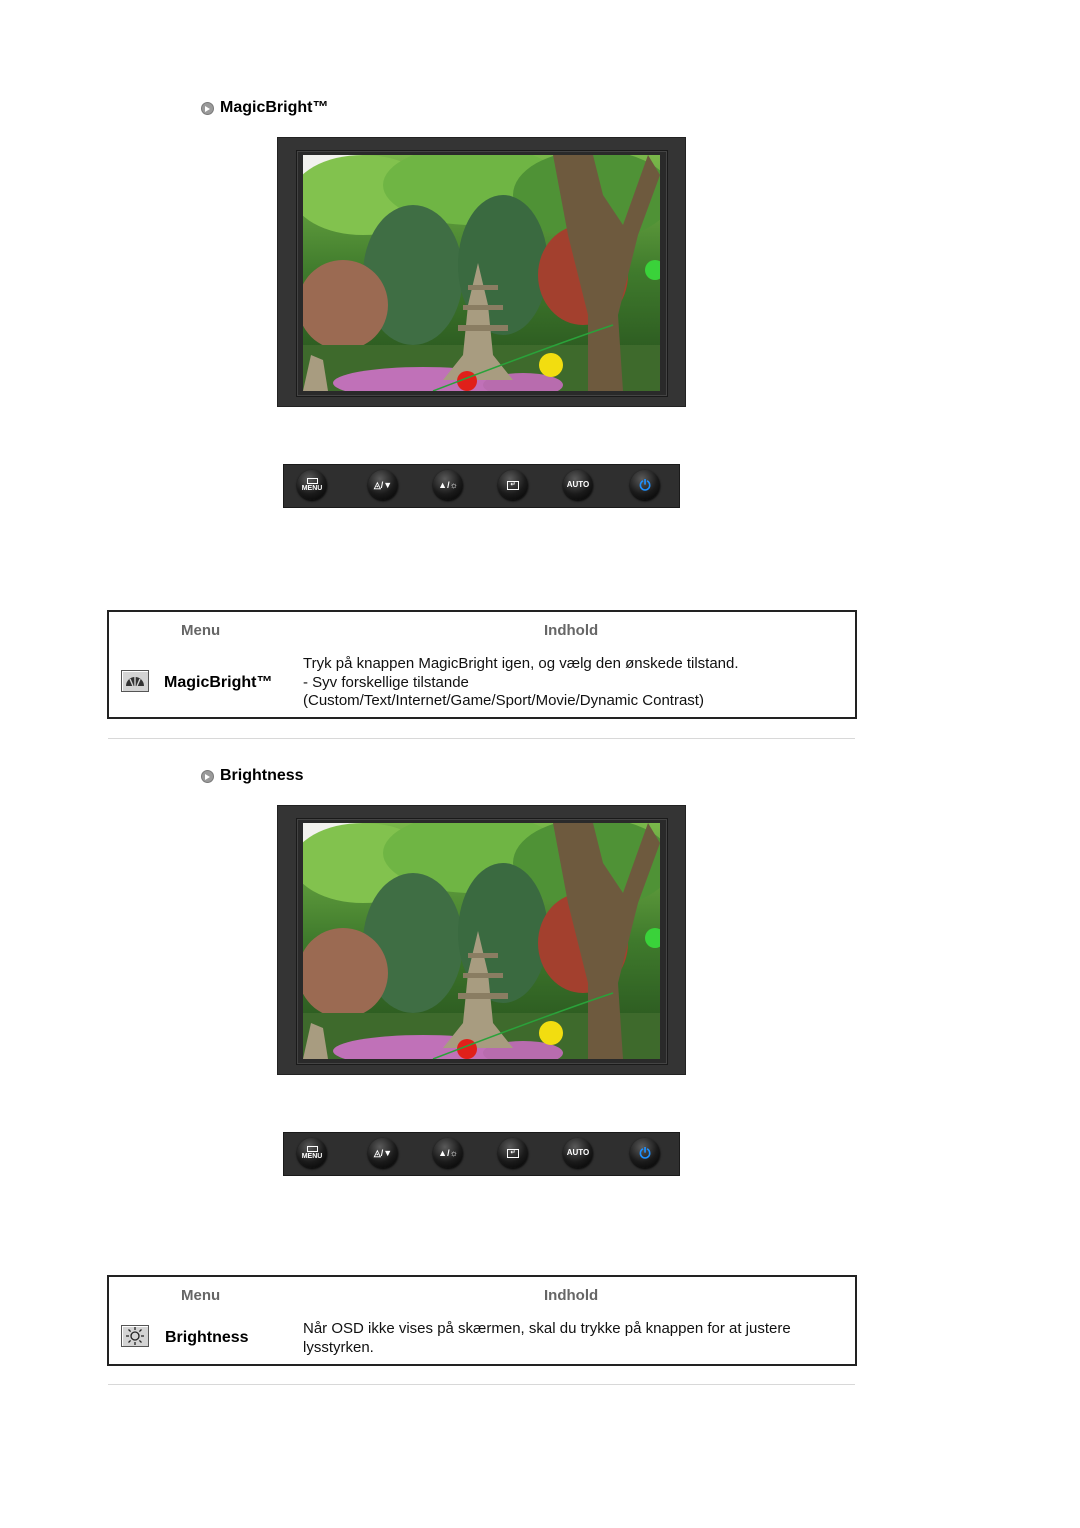 Image resolution: width=1080 pixels, height=1528 pixels. Describe the element at coordinates (135, 681) in the screenshot. I see `magicbright-icon` at that location.